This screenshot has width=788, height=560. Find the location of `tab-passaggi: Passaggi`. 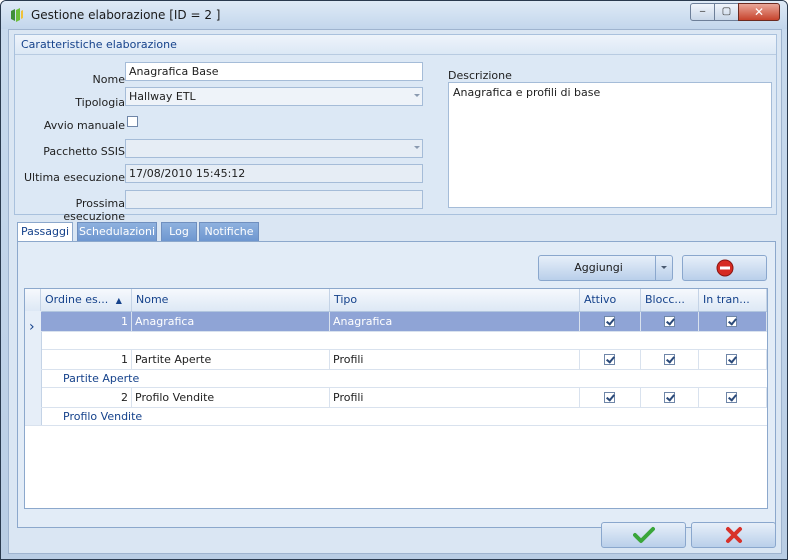

tab-passaggi: Passaggi is located at coordinates (45, 232).